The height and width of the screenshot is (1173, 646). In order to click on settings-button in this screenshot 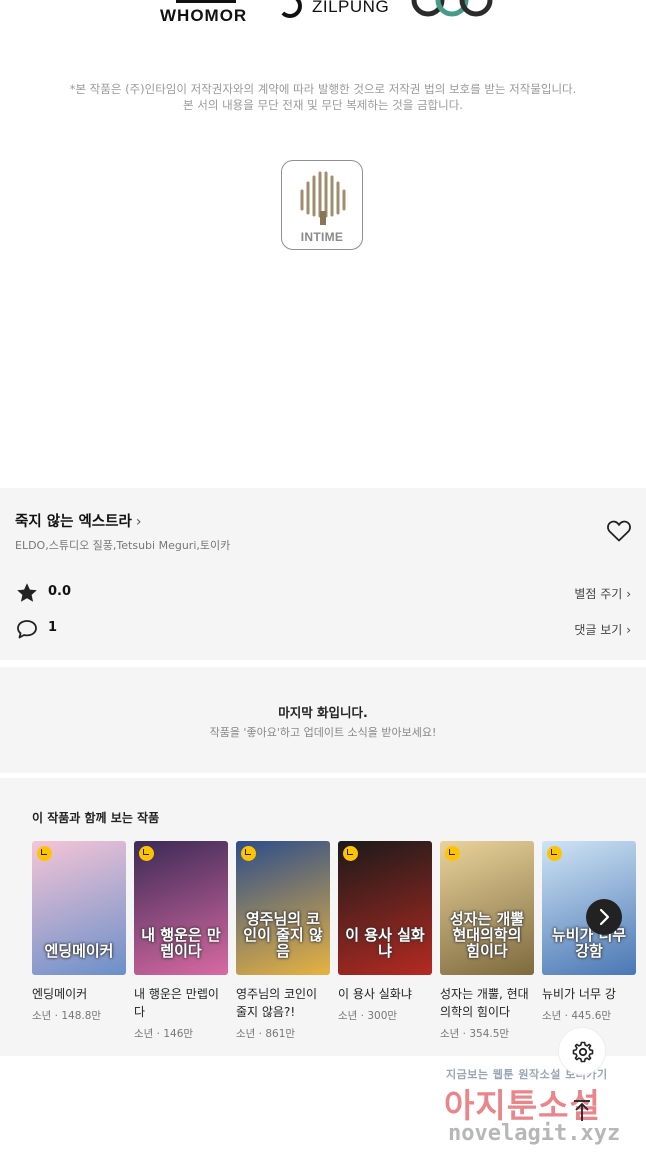, I will do `click(582, 1051)`.